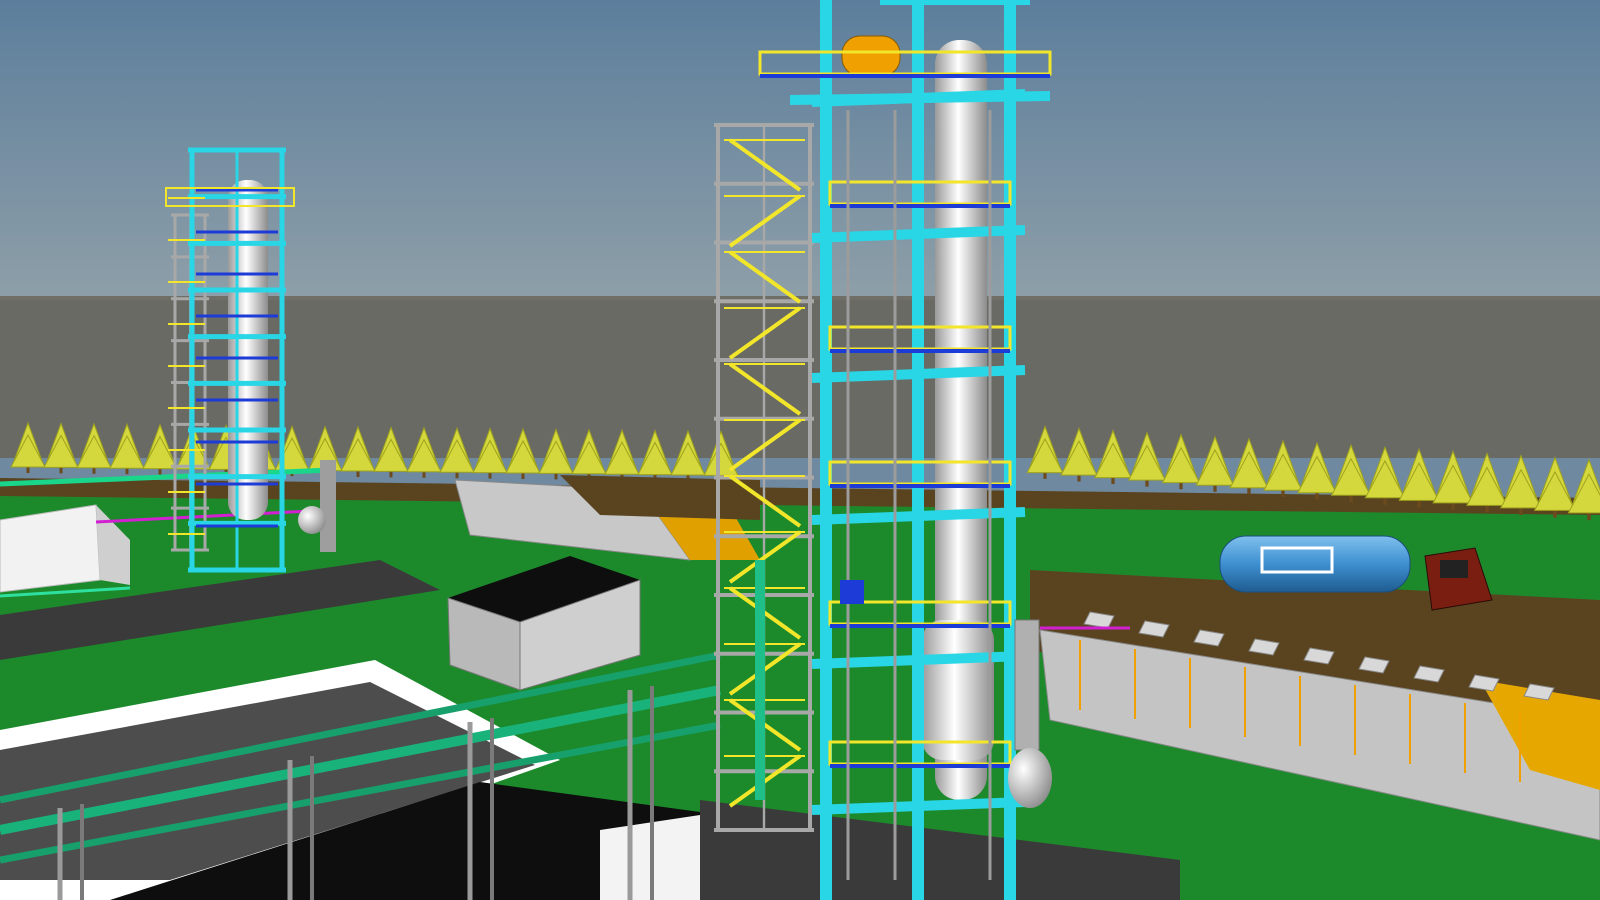 The width and height of the screenshot is (1600, 900). I want to click on storage-tank, so click(1315, 564).